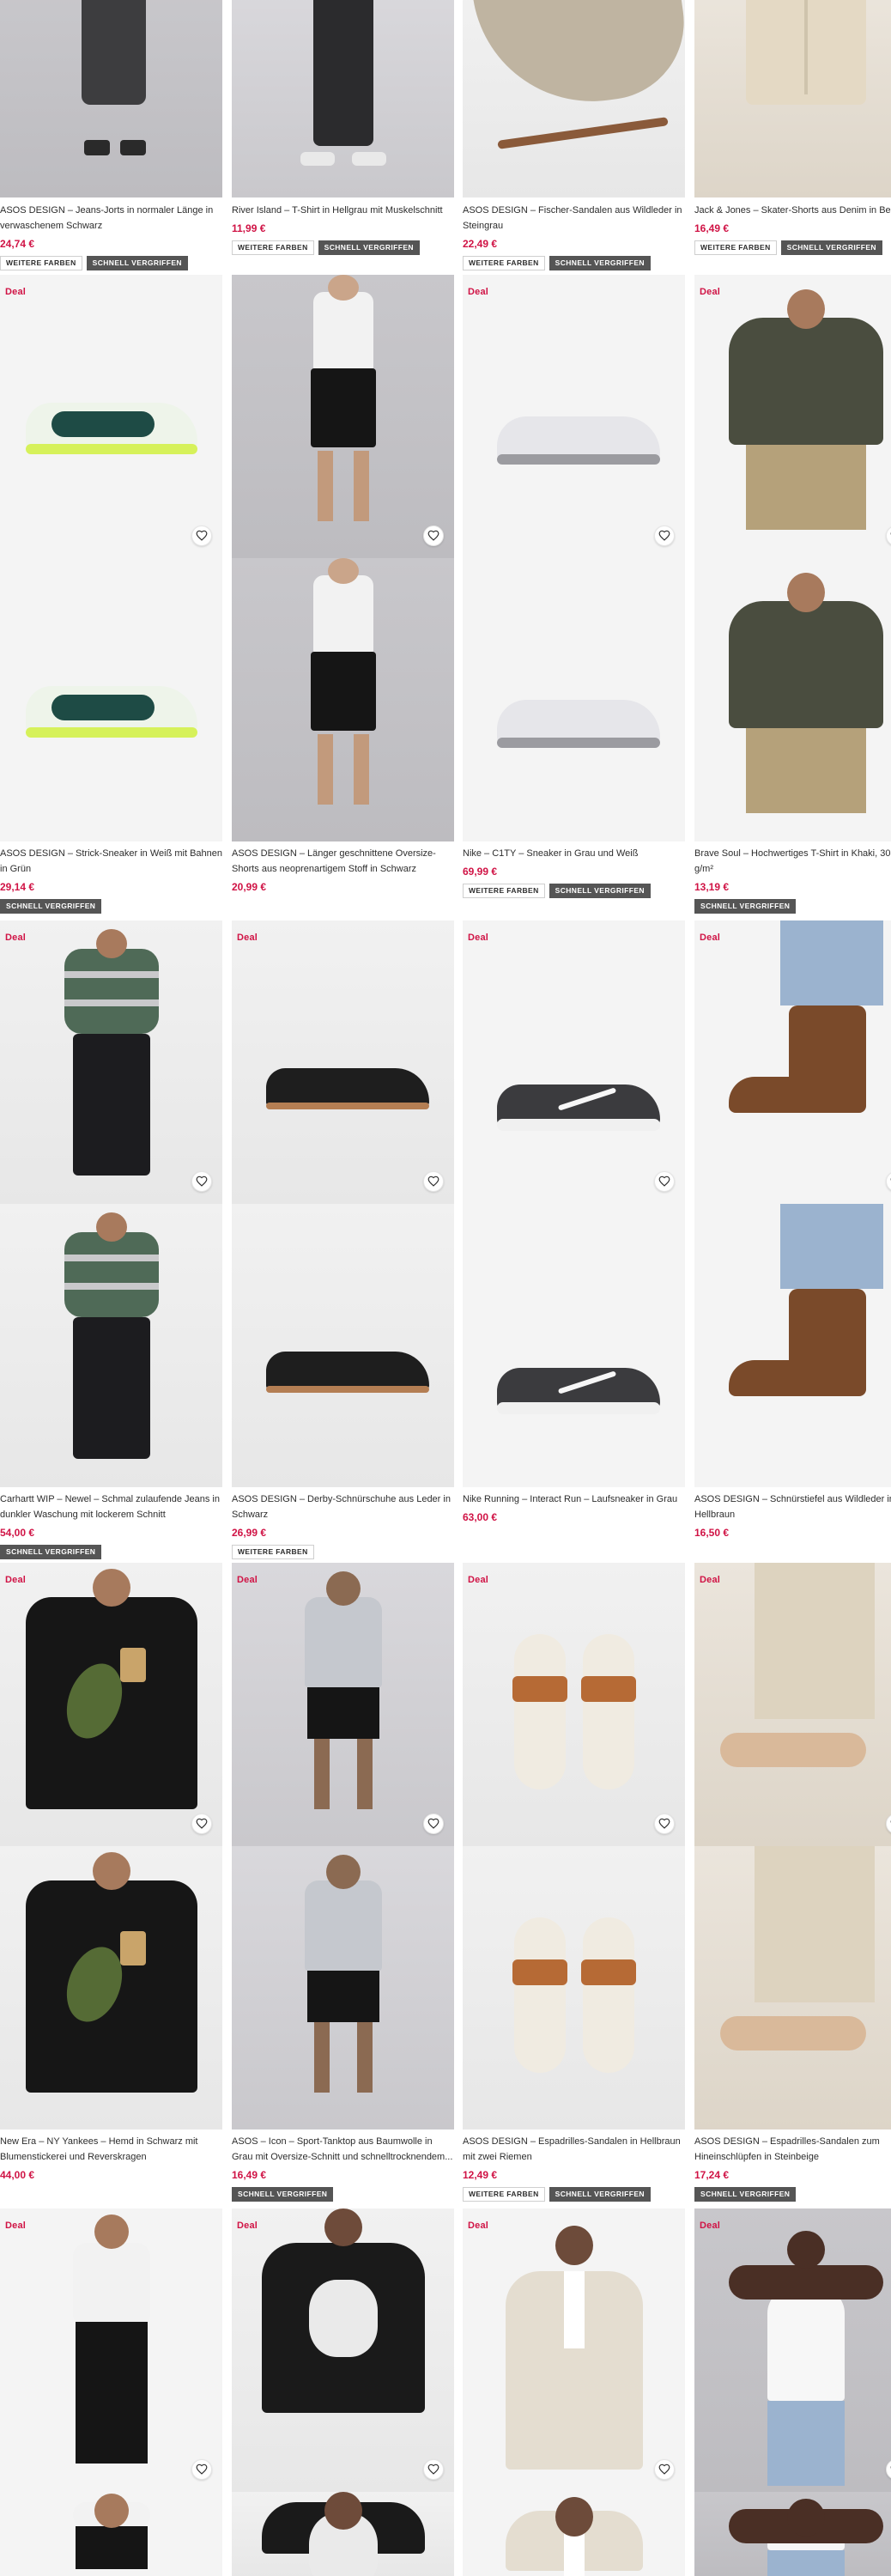  I want to click on product-title: Nike – C1TY – Sneaker in Grau und Weiß, so click(574, 854).